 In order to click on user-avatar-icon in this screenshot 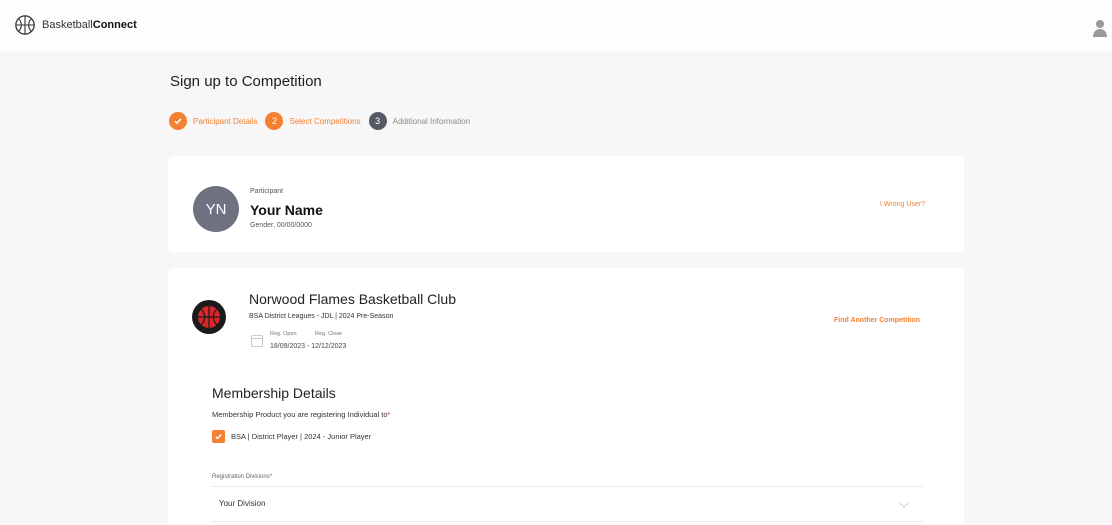, I will do `click(1100, 28)`.